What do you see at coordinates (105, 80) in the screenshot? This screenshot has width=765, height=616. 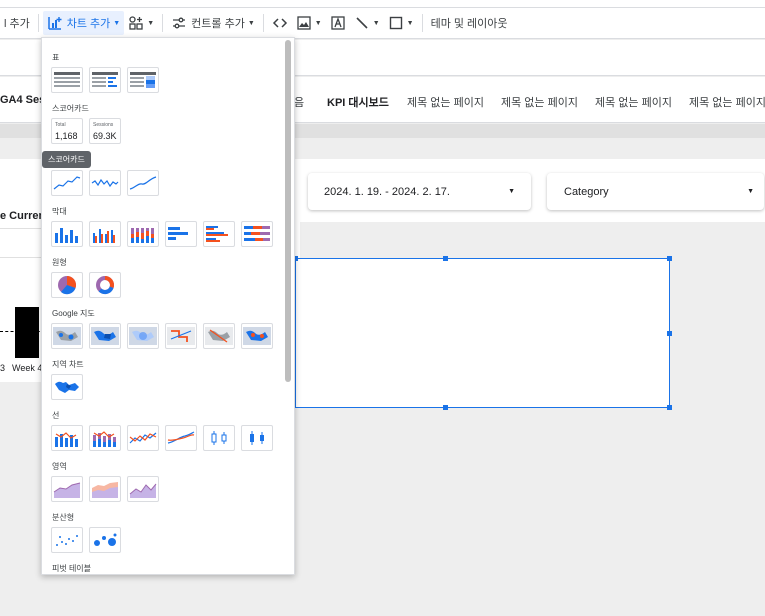 I see `chart-option-table-bars` at bounding box center [105, 80].